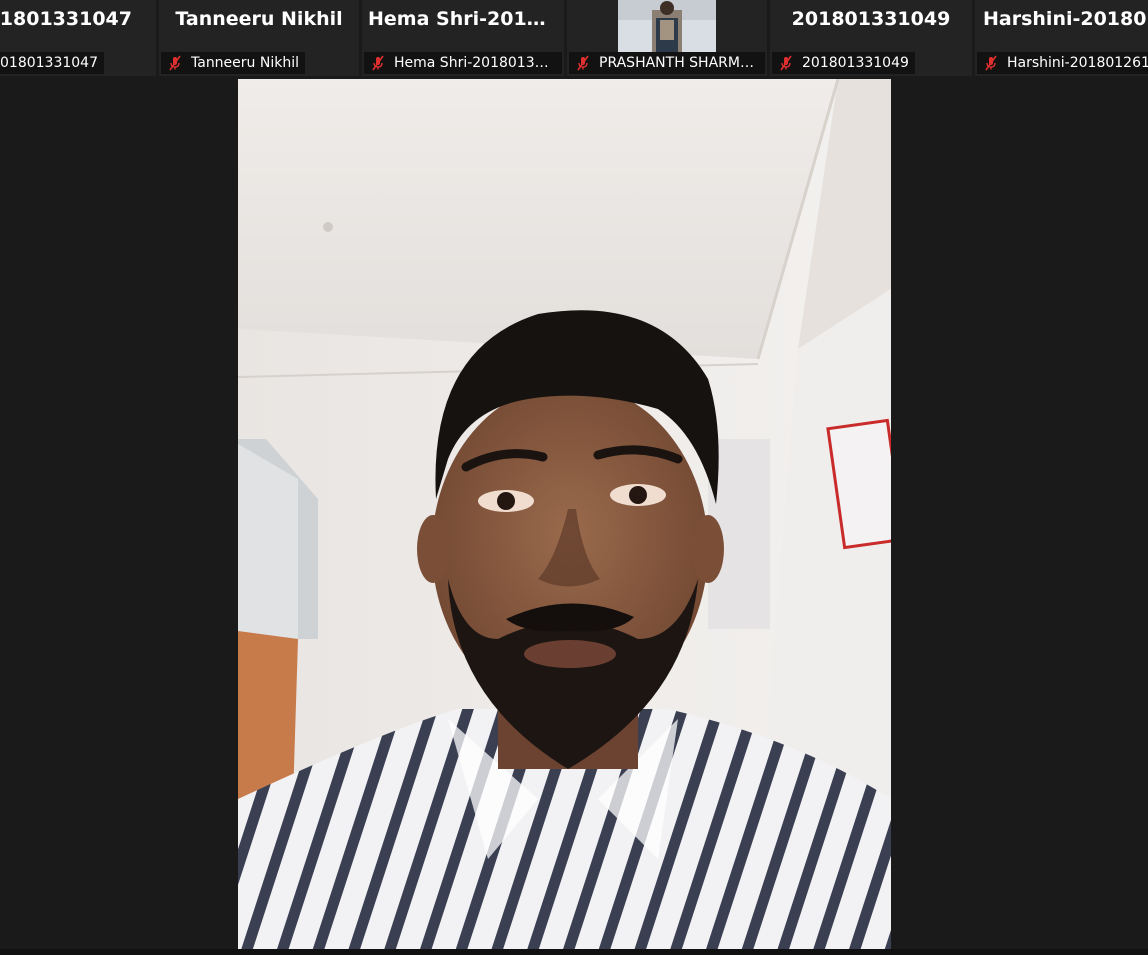  I want to click on participant-label: 201801331049, so click(843, 63).